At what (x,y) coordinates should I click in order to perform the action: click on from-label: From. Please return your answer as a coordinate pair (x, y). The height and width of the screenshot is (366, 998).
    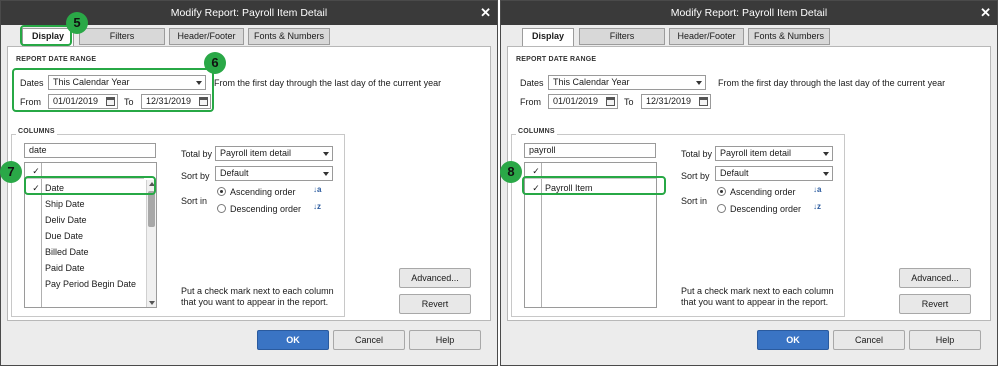
    Looking at the image, I should click on (530, 102).